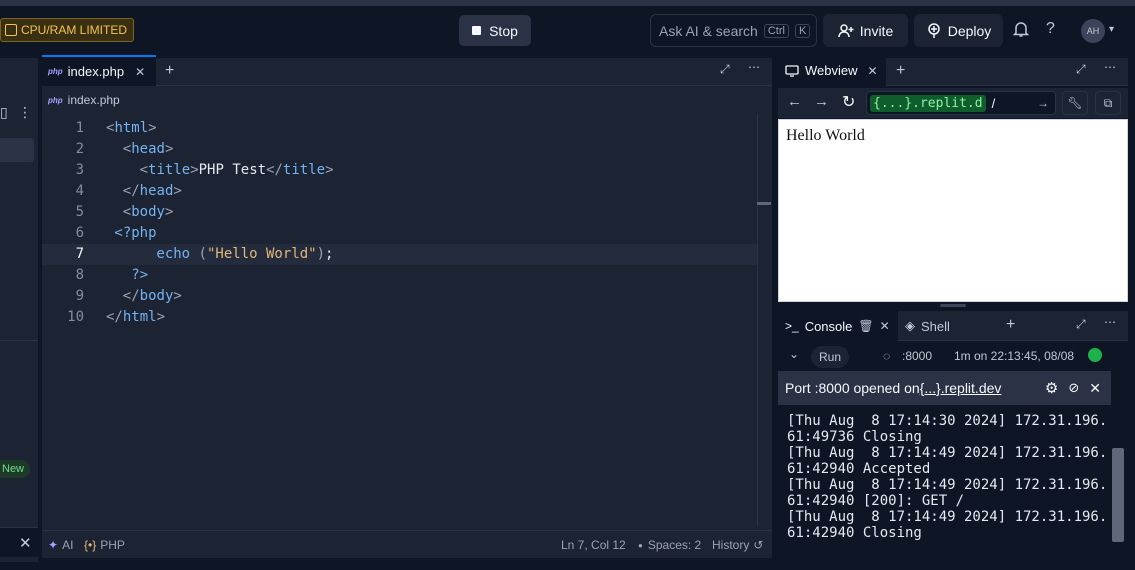 The height and width of the screenshot is (570, 1135). I want to click on editor-scrollbar, so click(764, 320).